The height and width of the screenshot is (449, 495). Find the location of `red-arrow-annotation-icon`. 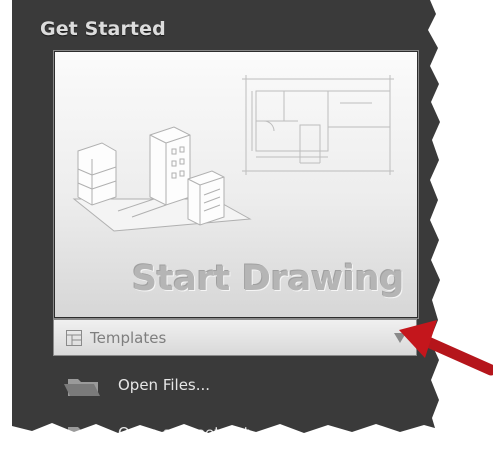

red-arrow-annotation-icon is located at coordinates (446, 348).